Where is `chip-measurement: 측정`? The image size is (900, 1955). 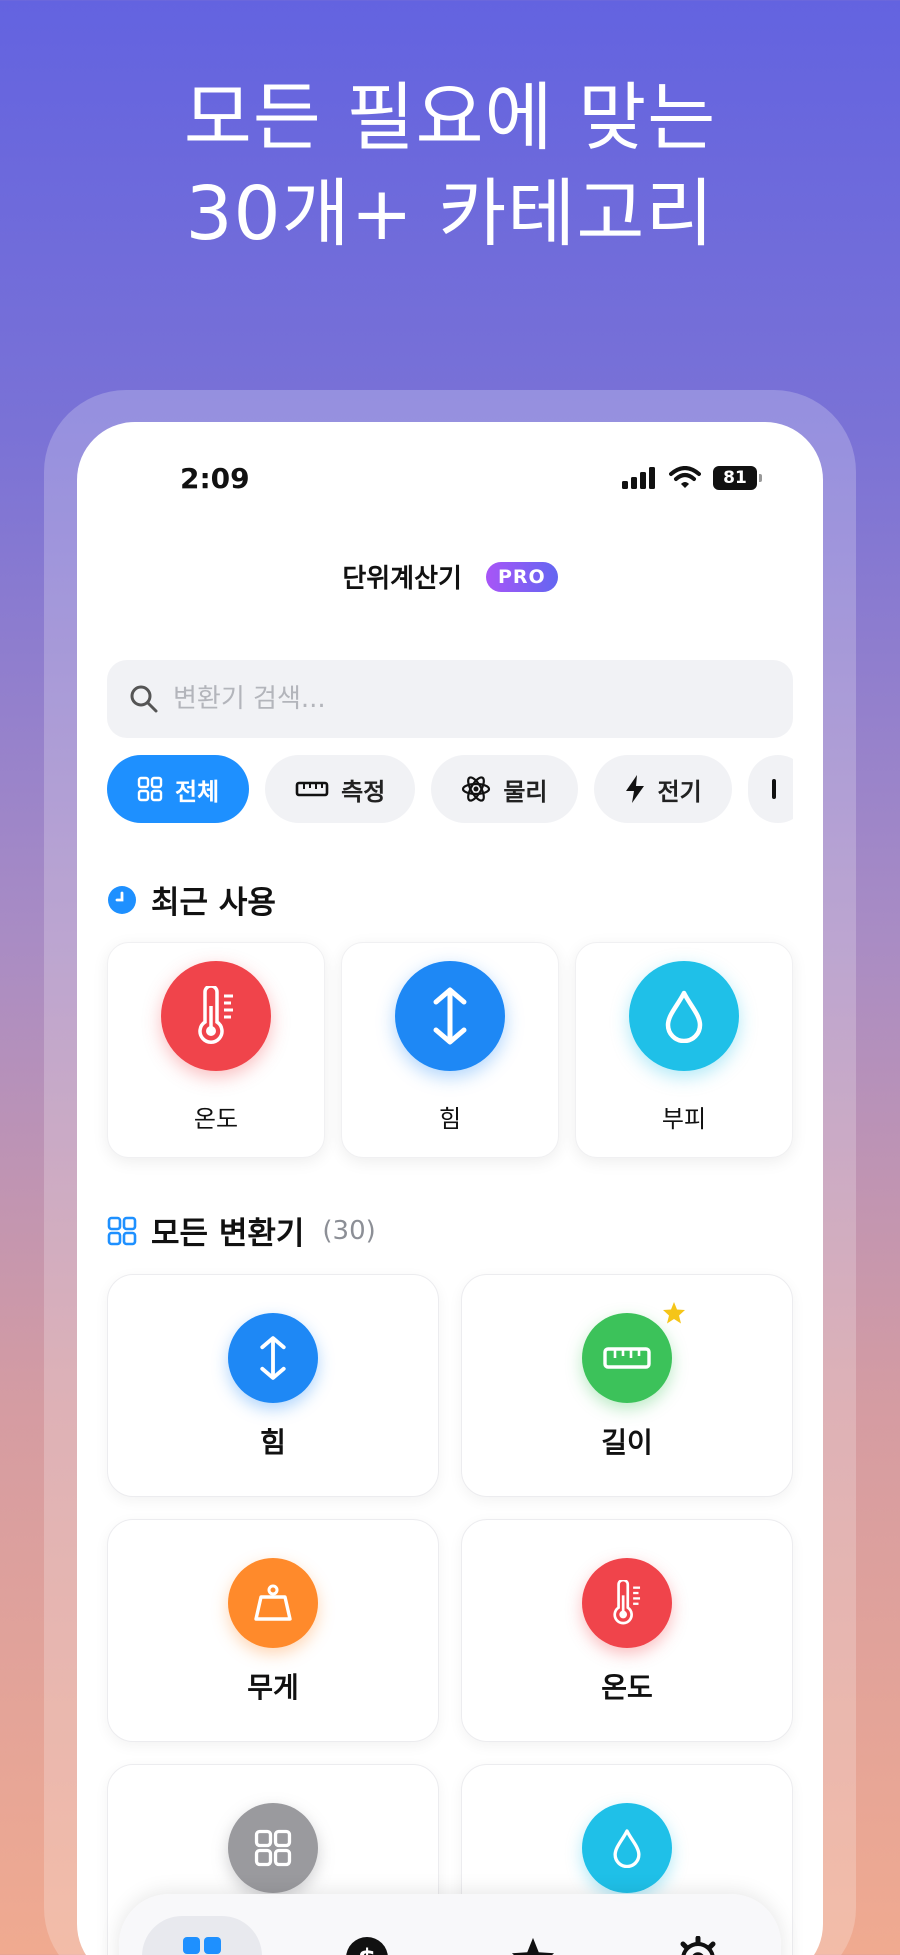
chip-measurement: 측정 is located at coordinates (340, 789).